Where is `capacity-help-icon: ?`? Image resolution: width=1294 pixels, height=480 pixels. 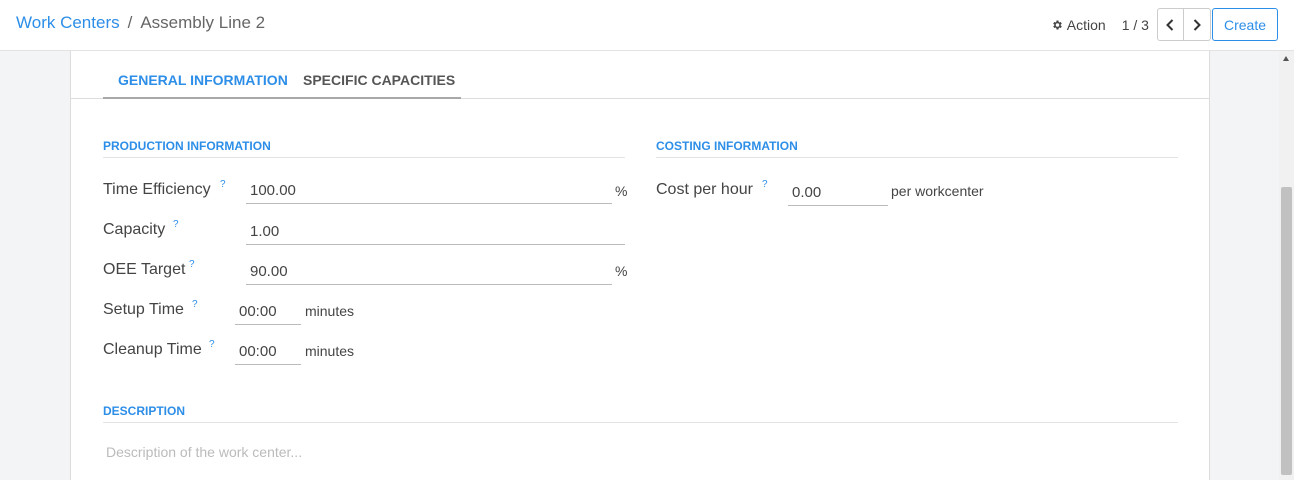
capacity-help-icon: ? is located at coordinates (176, 224).